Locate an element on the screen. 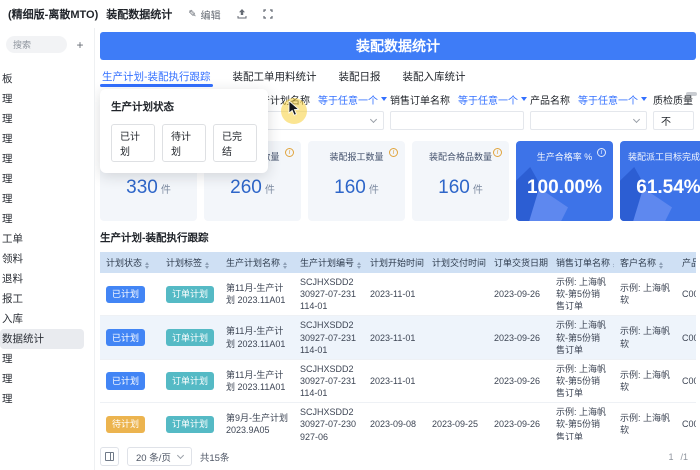  filter-product-name: 产品名称 等于任意一个 is located at coordinates (588, 115).